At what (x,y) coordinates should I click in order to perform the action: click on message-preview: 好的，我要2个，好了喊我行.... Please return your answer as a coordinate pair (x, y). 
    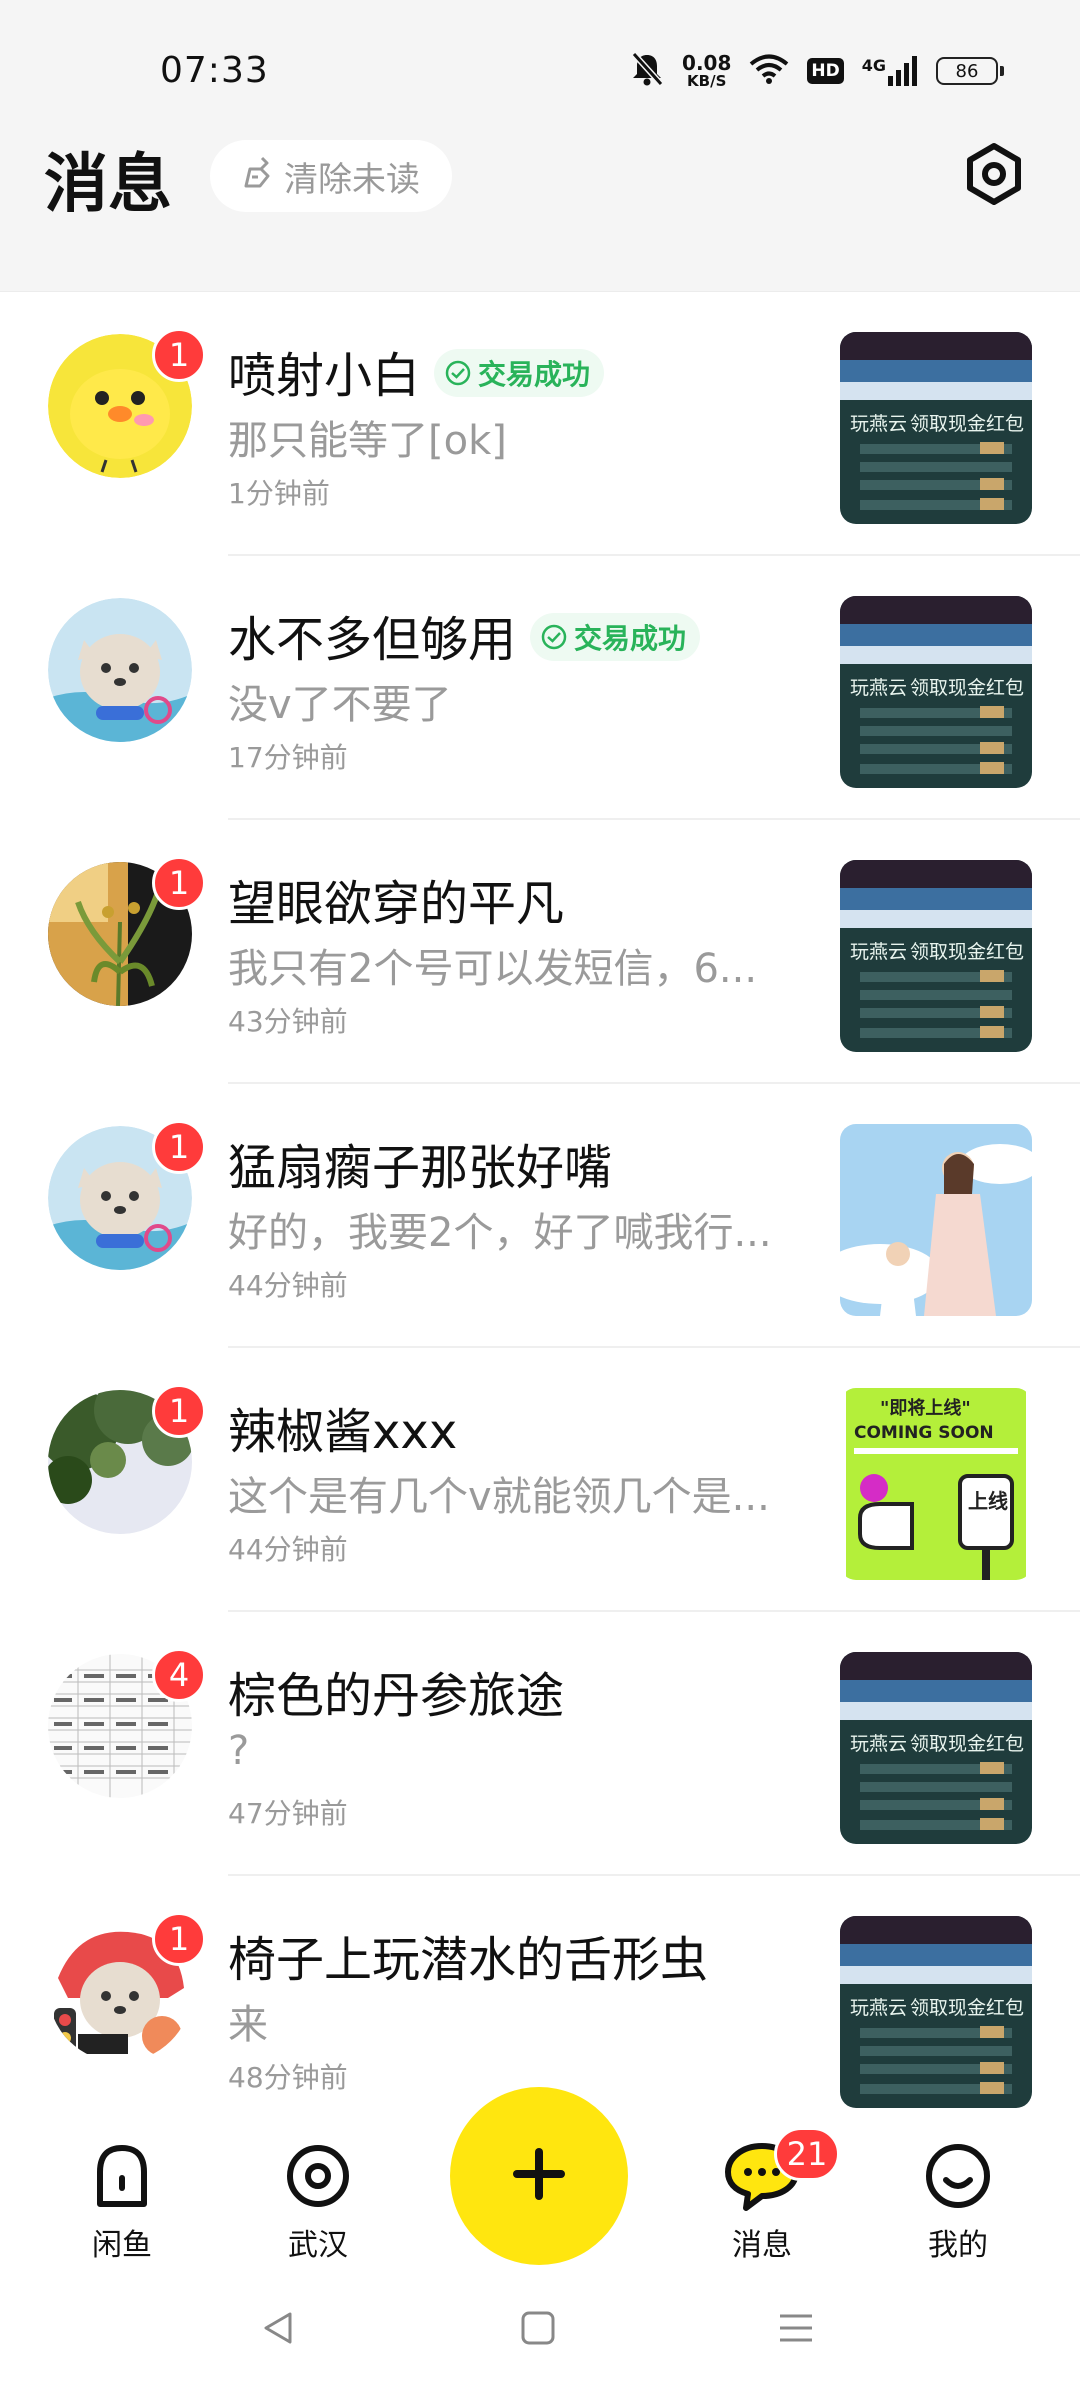
    Looking at the image, I should click on (500, 1233).